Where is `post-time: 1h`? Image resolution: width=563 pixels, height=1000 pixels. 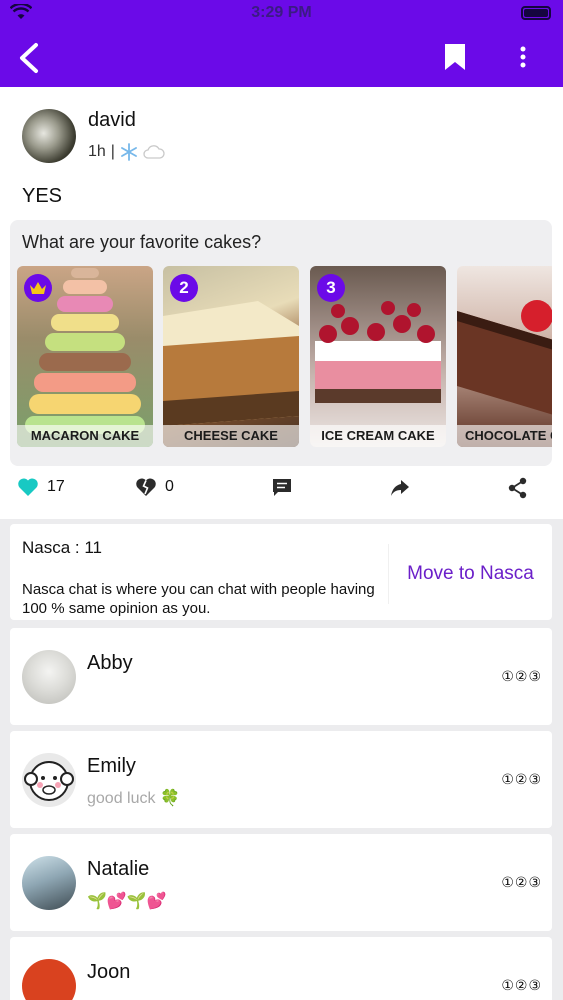
post-time: 1h is located at coordinates (97, 151).